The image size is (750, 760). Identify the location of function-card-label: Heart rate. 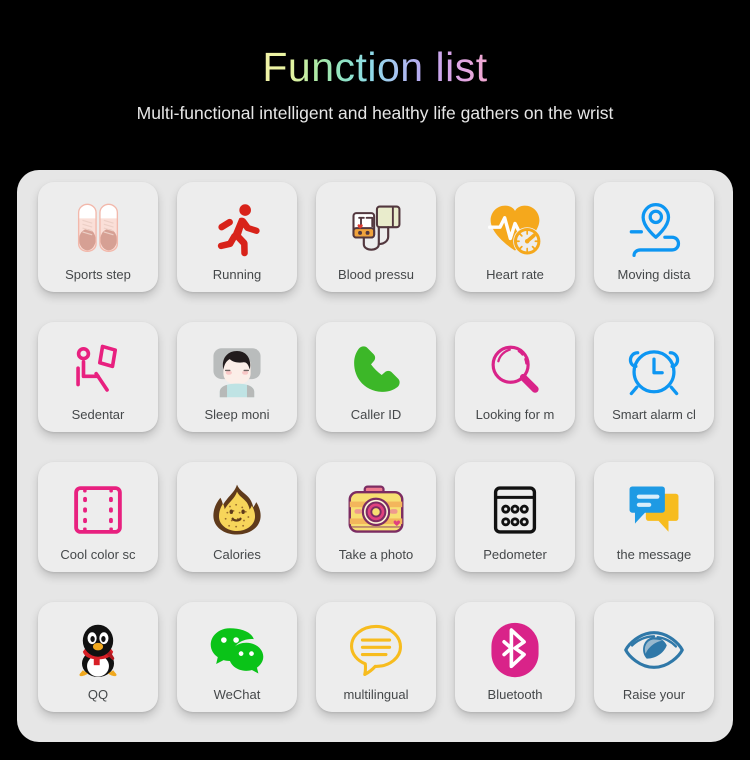
(515, 274).